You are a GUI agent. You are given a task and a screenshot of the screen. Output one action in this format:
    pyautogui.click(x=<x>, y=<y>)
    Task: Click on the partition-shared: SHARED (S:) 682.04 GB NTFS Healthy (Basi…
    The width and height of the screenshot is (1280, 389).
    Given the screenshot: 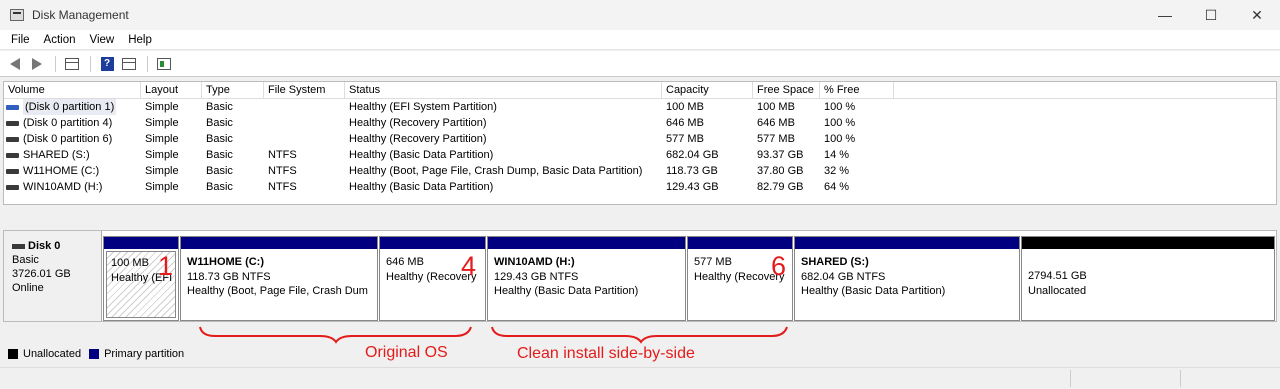 What is the action you would take?
    pyautogui.click(x=907, y=278)
    